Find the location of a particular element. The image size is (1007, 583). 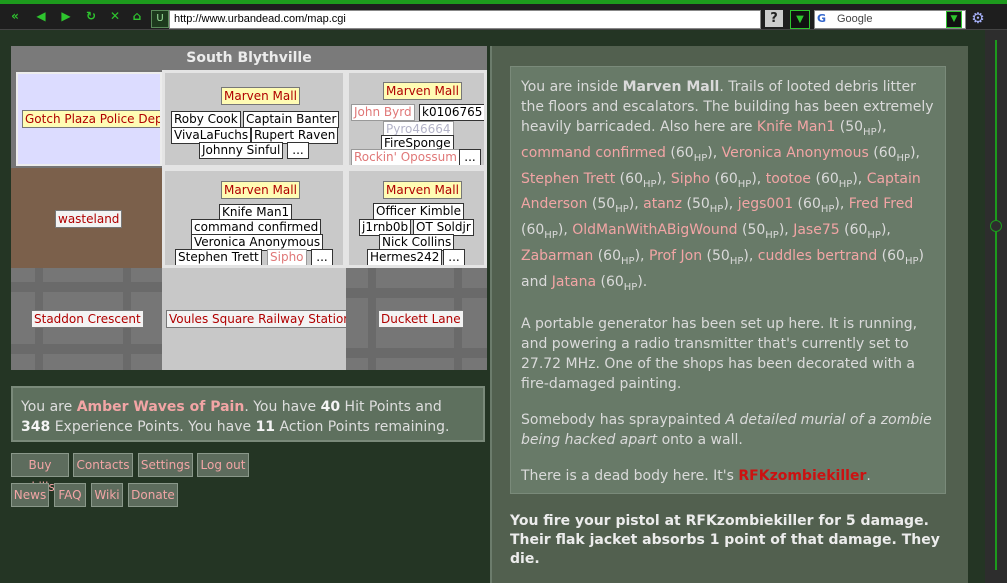

search-go-icon: ▼ is located at coordinates (954, 19).